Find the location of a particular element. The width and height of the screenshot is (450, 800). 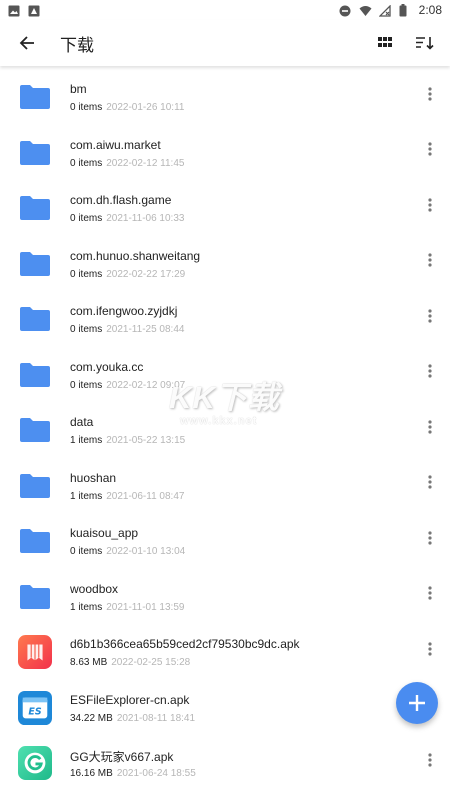

file-name: com.dh.flash.game is located at coordinates (121, 200).